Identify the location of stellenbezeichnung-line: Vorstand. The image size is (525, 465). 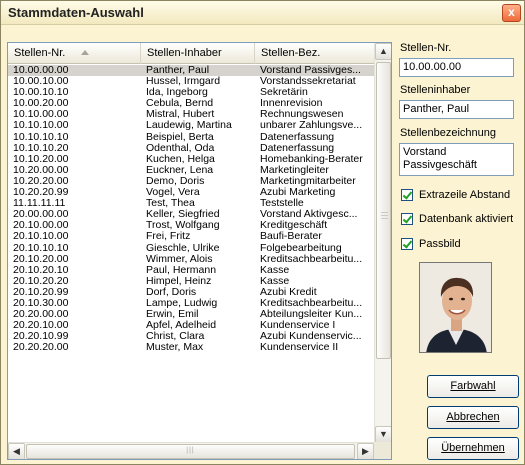
(425, 152).